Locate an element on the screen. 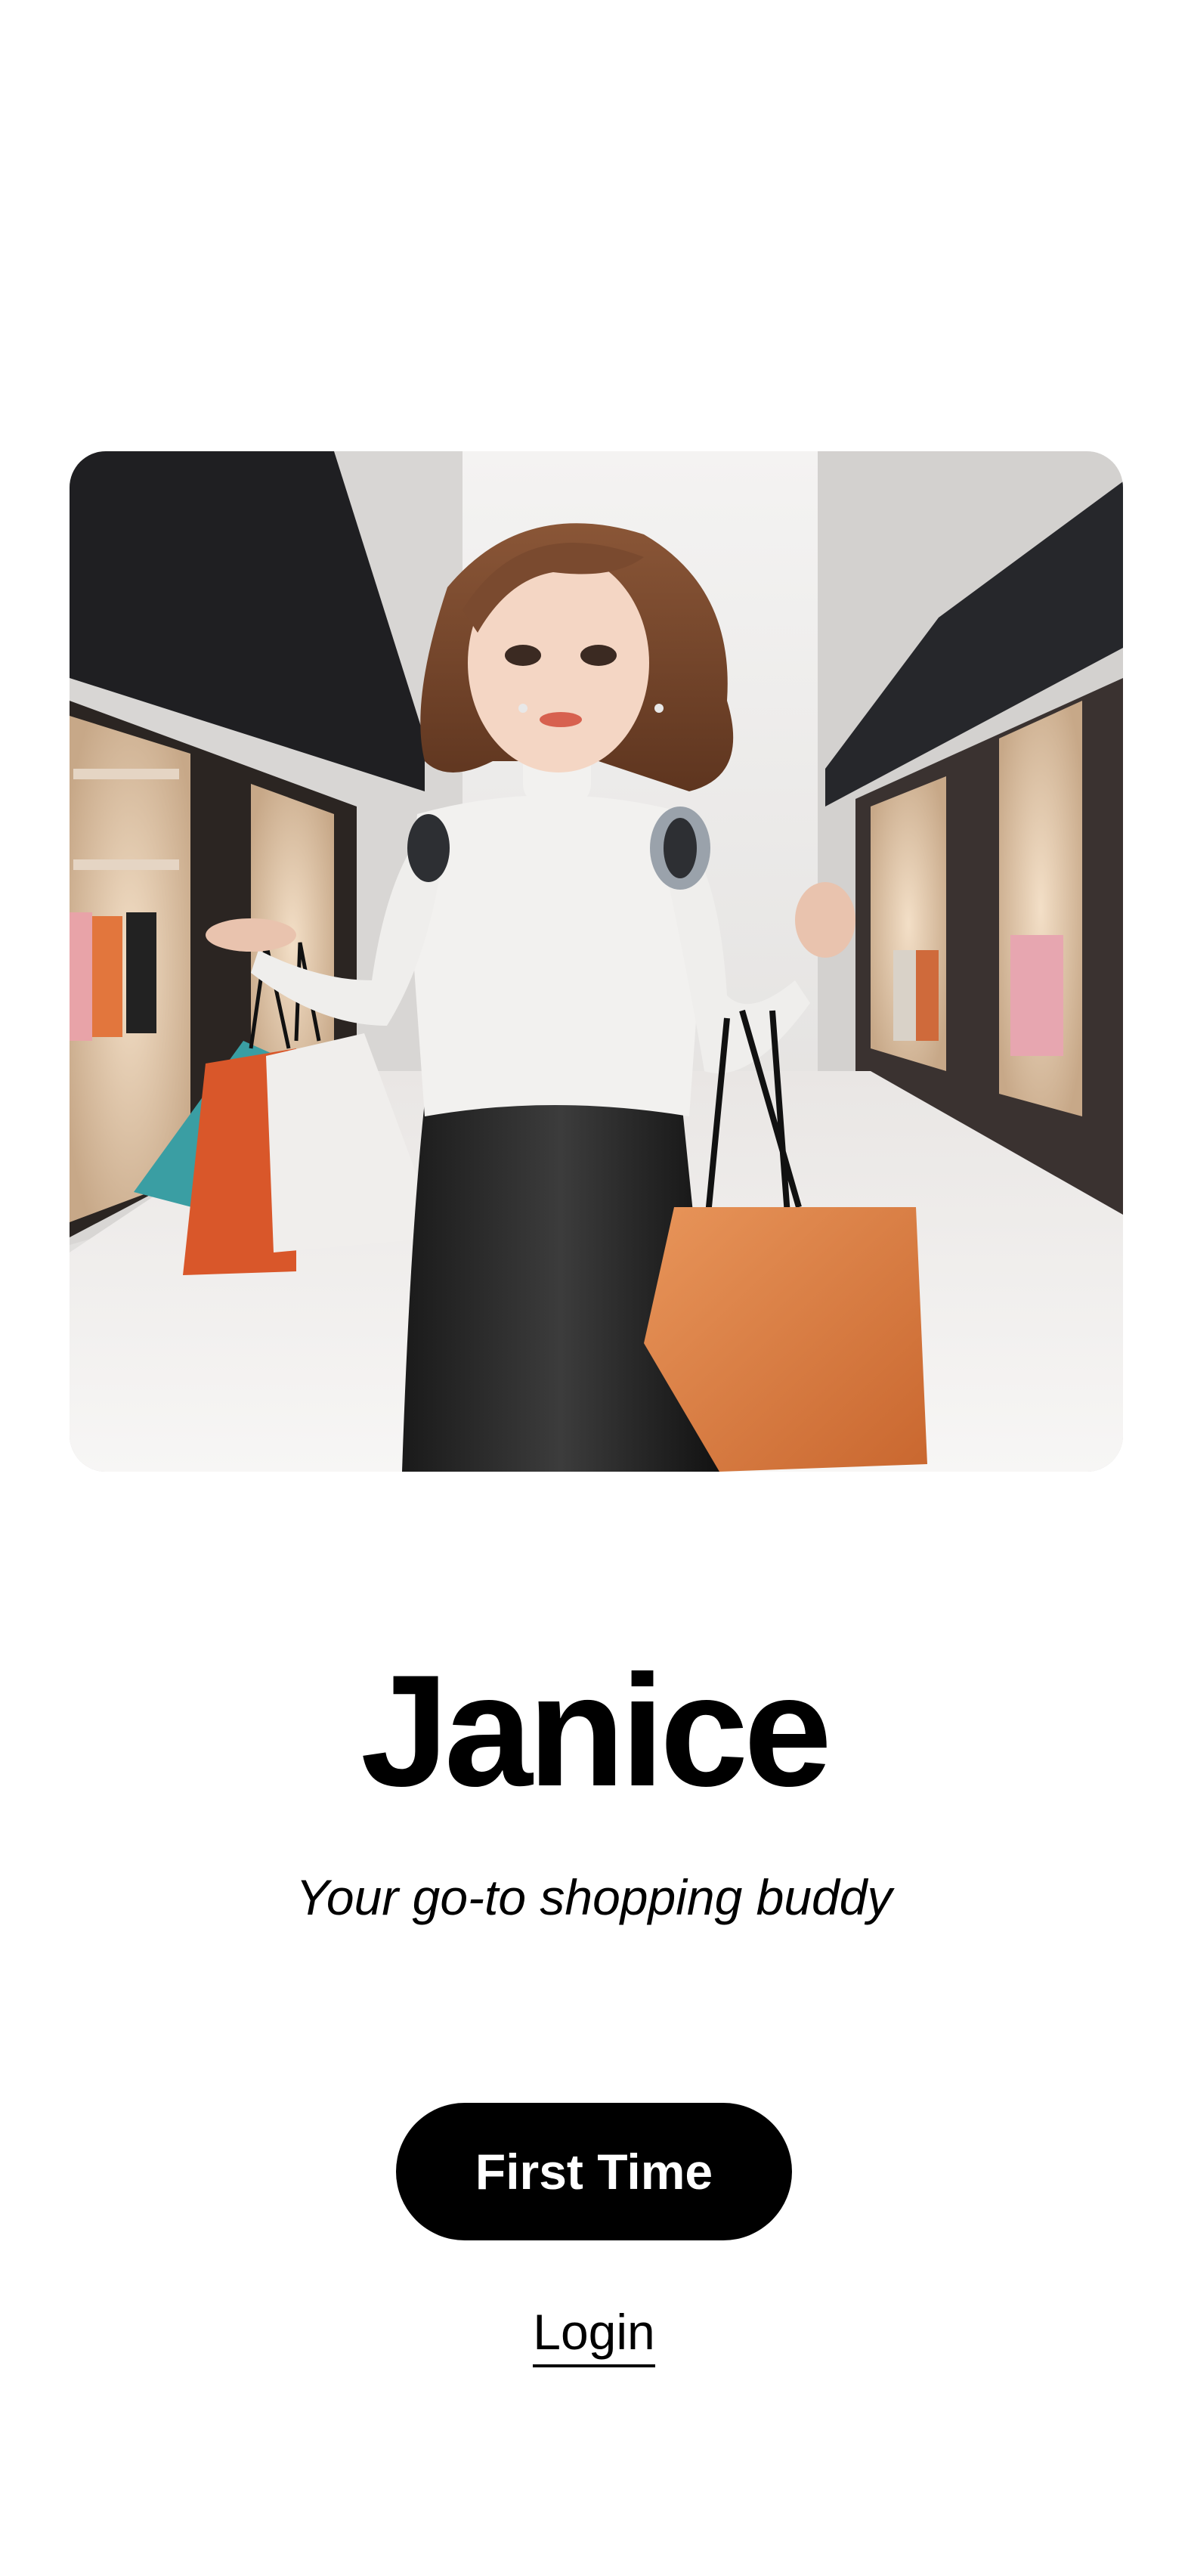  login-link: Login is located at coordinates (594, 2335).